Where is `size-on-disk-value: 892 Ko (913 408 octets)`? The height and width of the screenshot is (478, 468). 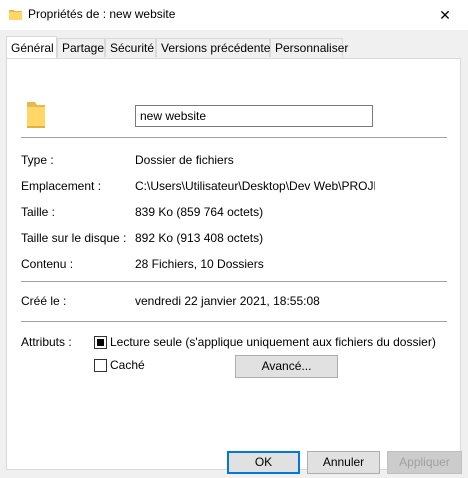
size-on-disk-value: 892 Ko (913 408 octets) is located at coordinates (199, 238).